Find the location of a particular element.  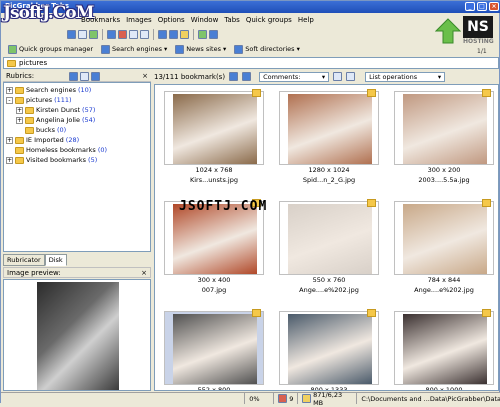

news-icon is located at coordinates (180, 49).